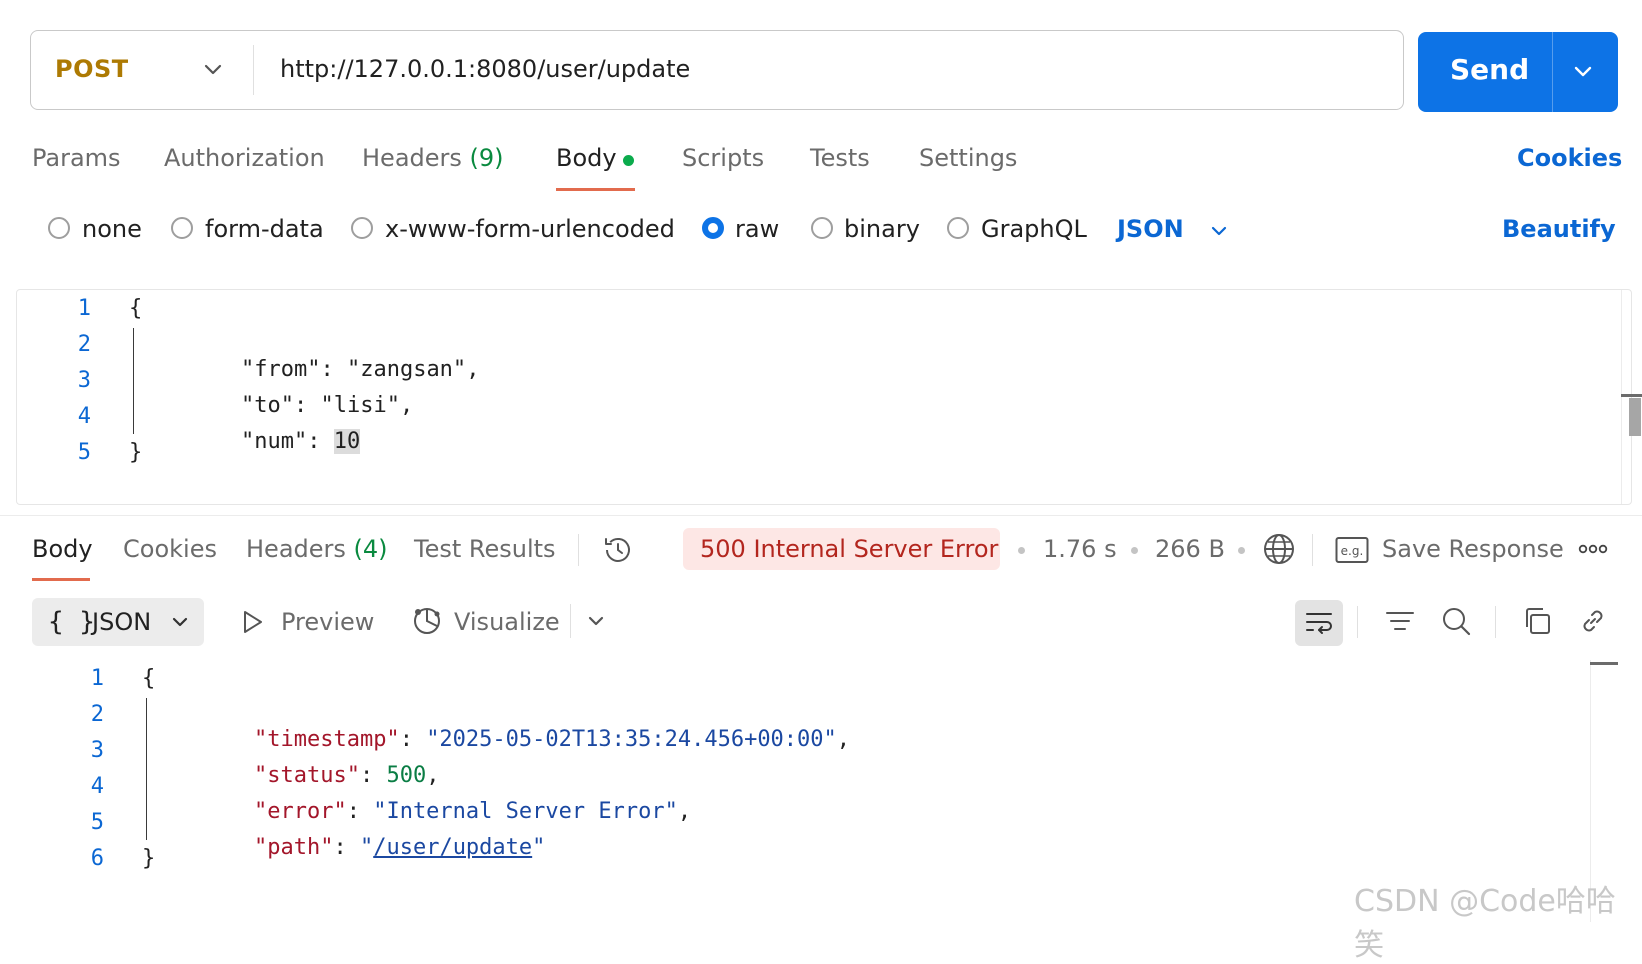 Image resolution: width=1642 pixels, height=964 pixels. Describe the element at coordinates (1583, 72) in the screenshot. I see `send-options-chevron-icon` at that location.